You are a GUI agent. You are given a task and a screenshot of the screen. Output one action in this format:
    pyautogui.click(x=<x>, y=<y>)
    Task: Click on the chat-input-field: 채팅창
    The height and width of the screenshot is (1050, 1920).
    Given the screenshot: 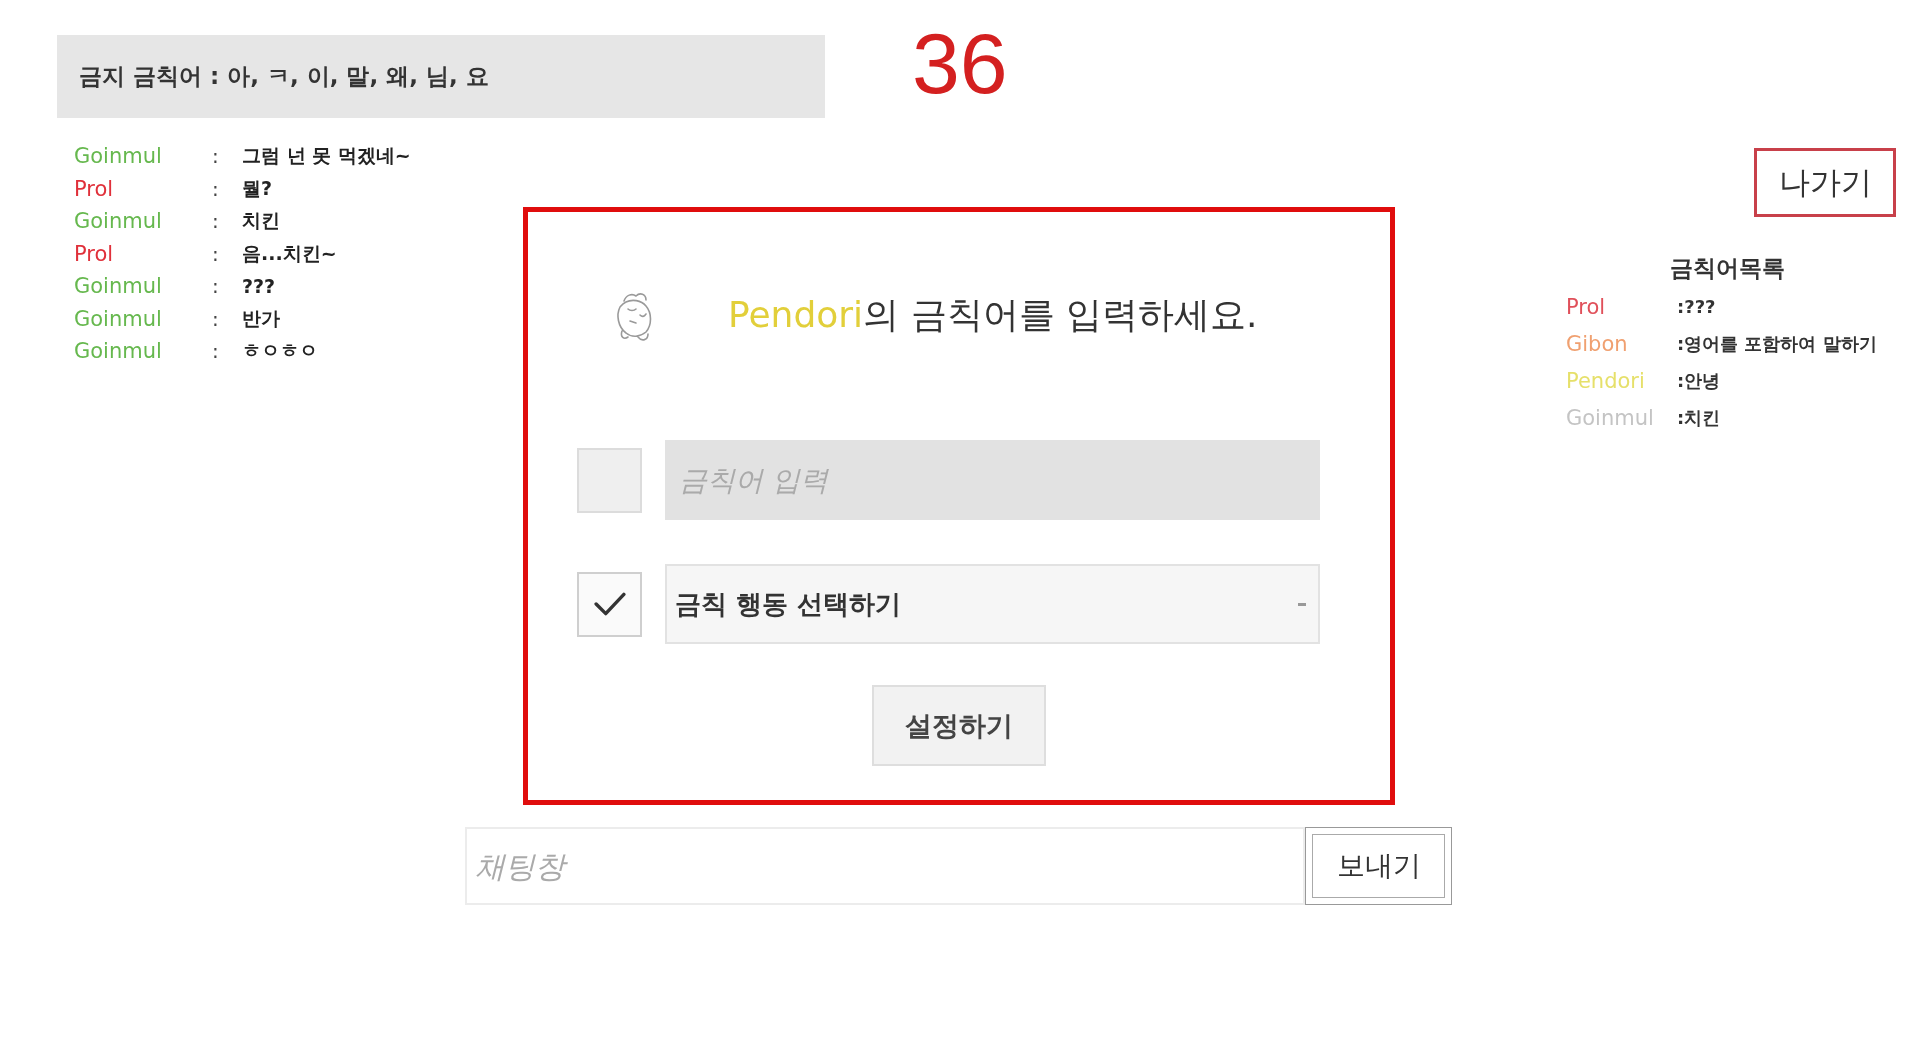 What is the action you would take?
    pyautogui.click(x=885, y=866)
    